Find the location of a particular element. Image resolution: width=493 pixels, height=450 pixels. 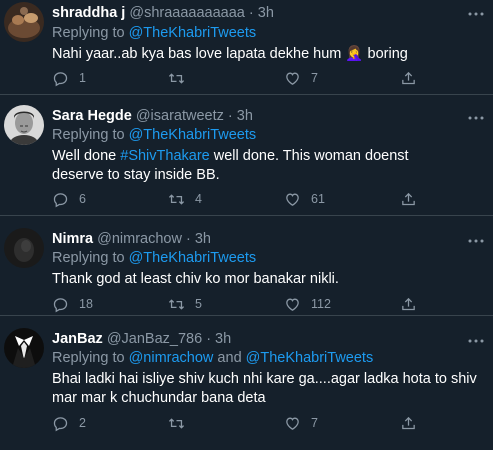

reply-count: 2 is located at coordinates (82, 423).